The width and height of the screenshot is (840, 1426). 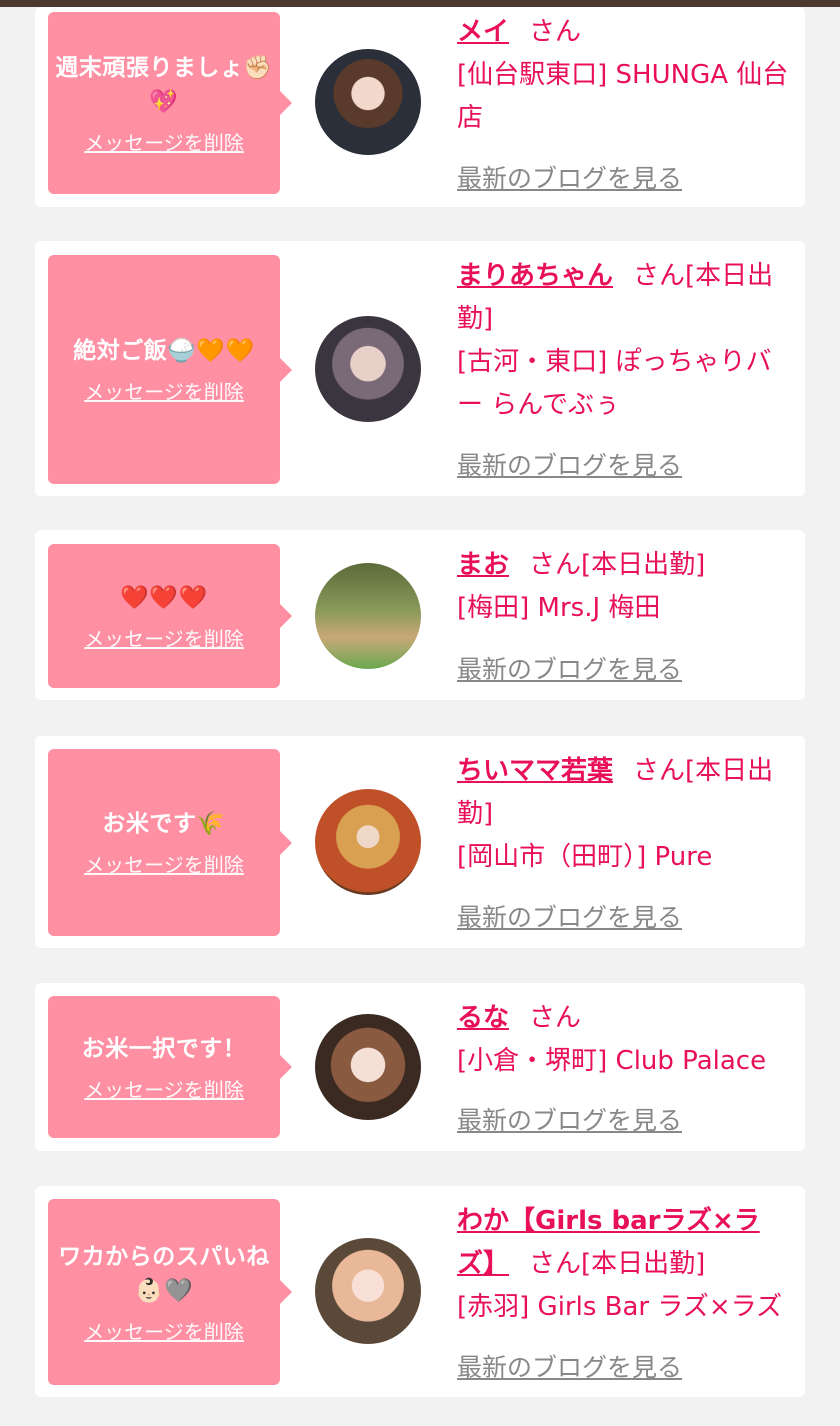 I want to click on shop-name: [古河・東口] ぽっちゃりバー らんでぶぅ, so click(x=614, y=383).